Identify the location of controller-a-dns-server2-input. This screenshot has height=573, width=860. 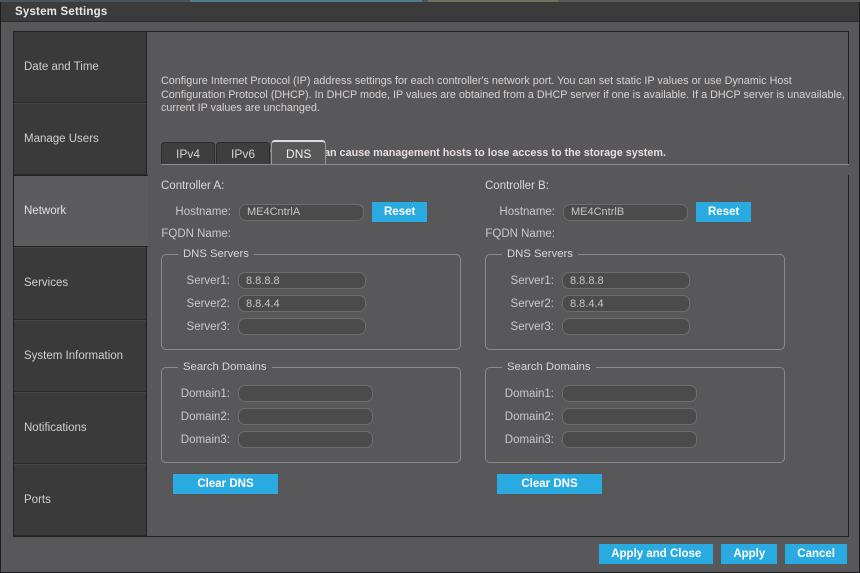
(302, 303).